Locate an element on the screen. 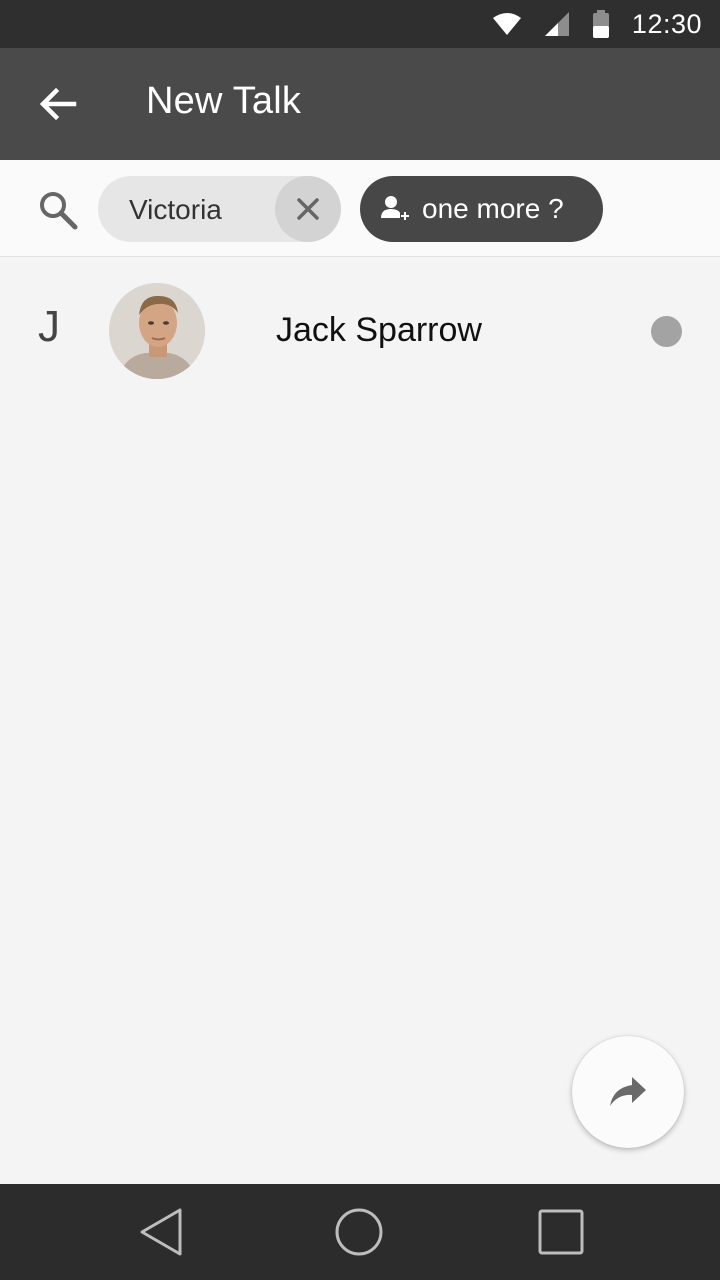 Image resolution: width=720 pixels, height=1280 pixels. presence-indicator is located at coordinates (666, 331).